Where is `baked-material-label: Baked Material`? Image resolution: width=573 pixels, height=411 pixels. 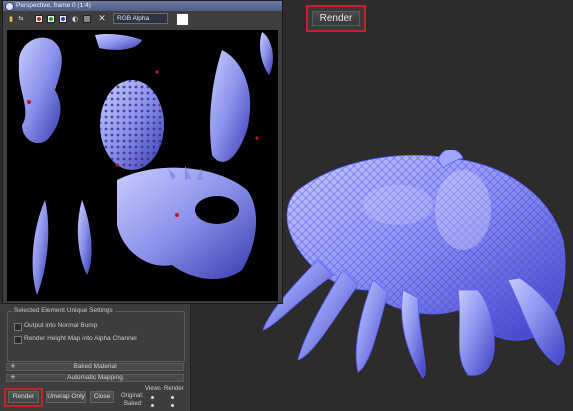 baked-material-label: Baked Material is located at coordinates (95, 366).